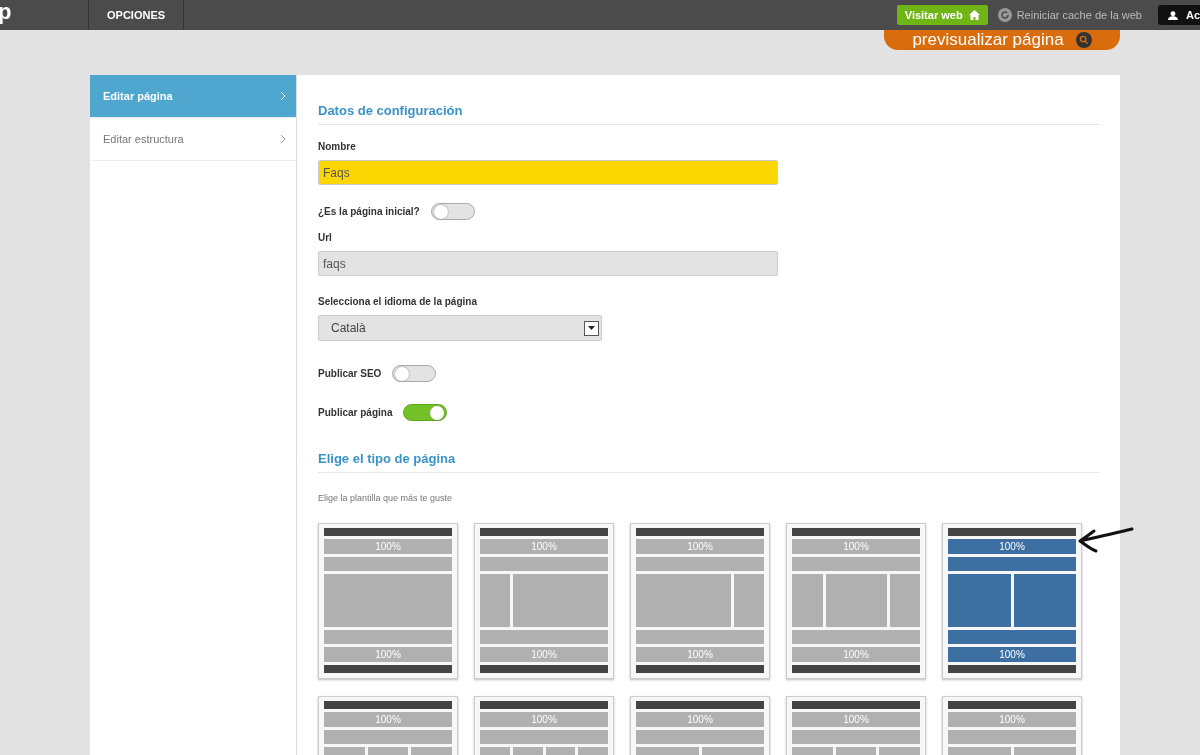 The image size is (1200, 755). I want to click on refresh-icon, so click(1004, 15).